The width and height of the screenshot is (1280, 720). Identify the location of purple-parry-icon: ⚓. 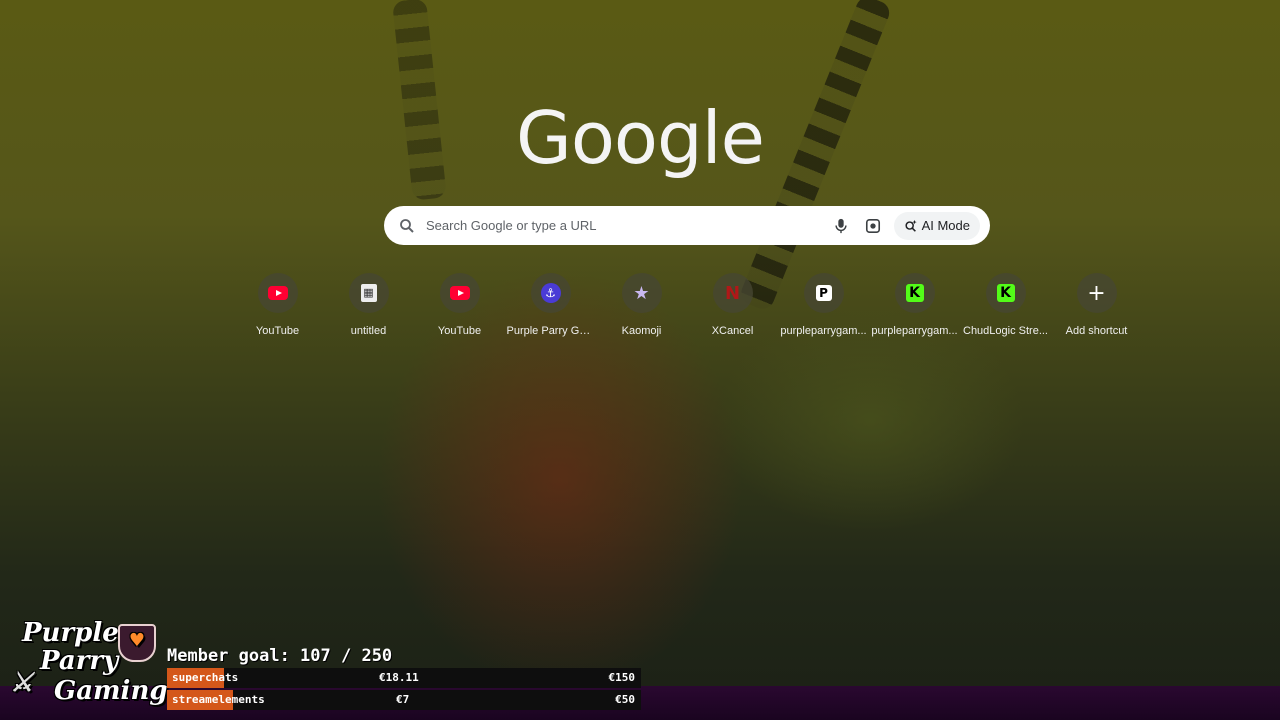
(550, 293).